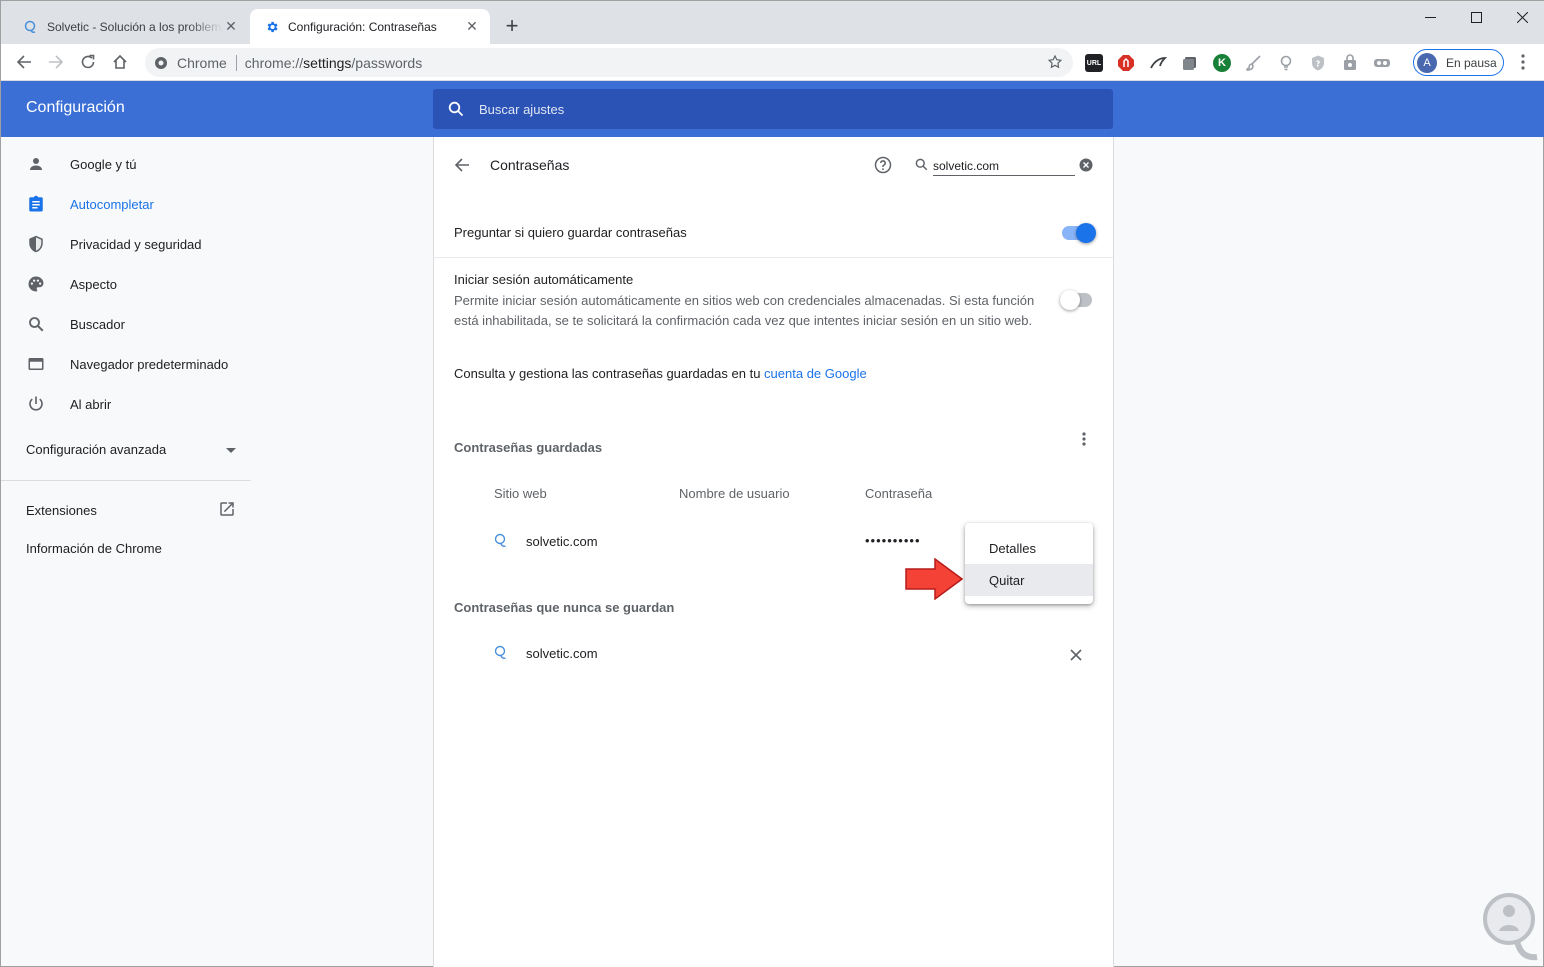  What do you see at coordinates (126, 404) in the screenshot?
I see `sidebar-item-on-startup: Al abrir` at bounding box center [126, 404].